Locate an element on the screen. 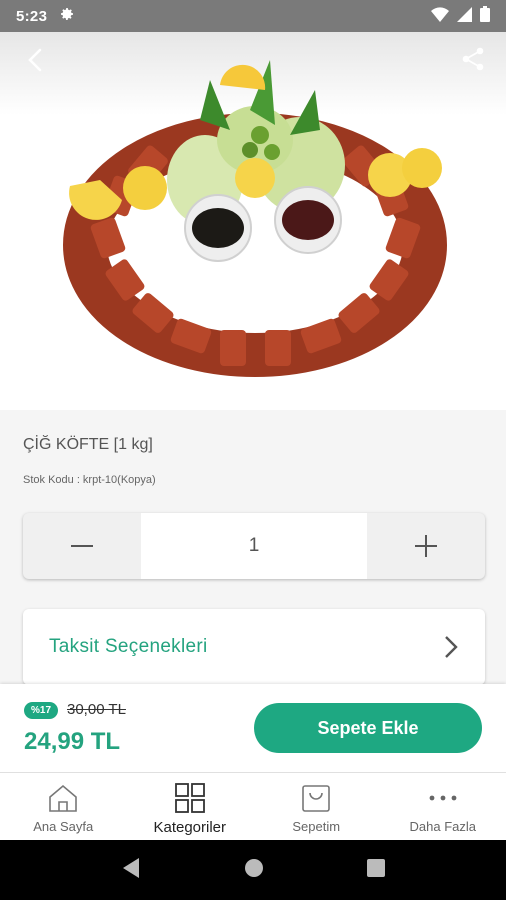  nav-item-more: Daha Fazla is located at coordinates (443, 806).